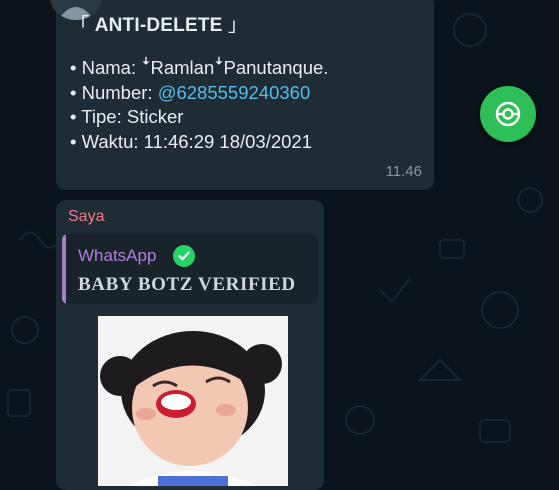 The height and width of the screenshot is (490, 559). Describe the element at coordinates (127, 116) in the screenshot. I see `tipe-line: • Tipe: Sticker` at that location.